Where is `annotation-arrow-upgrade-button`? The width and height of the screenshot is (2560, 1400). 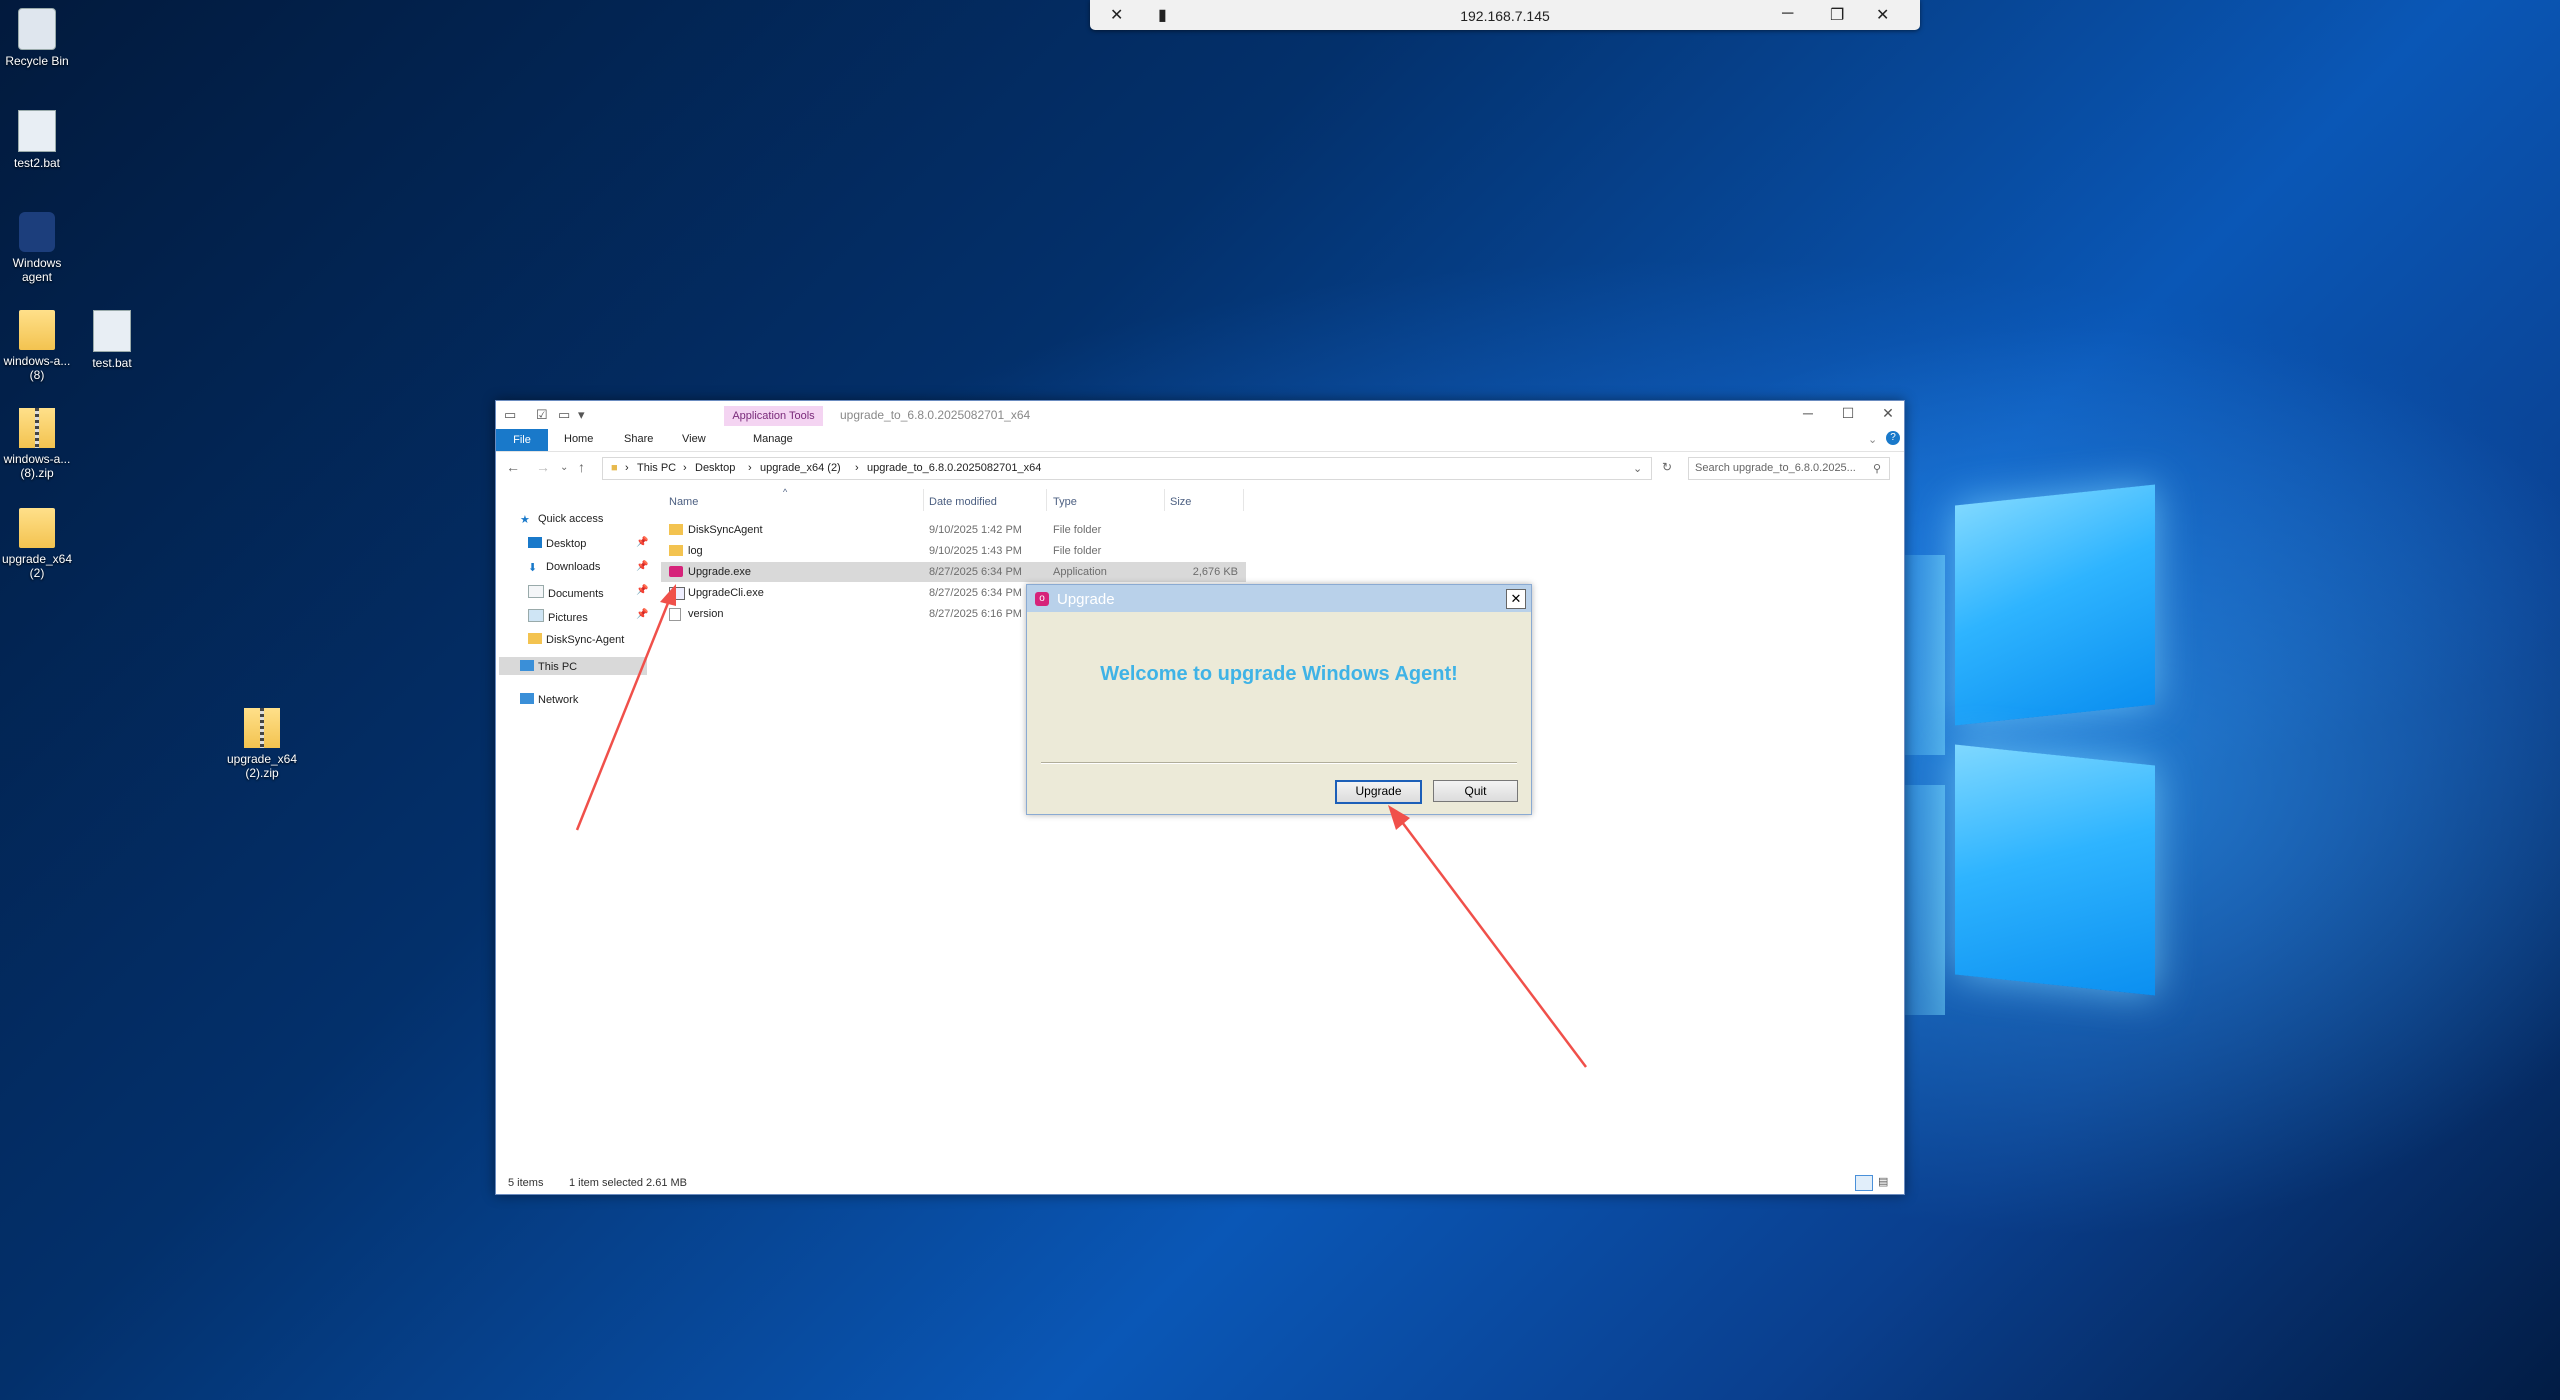
annotation-arrow-upgrade-button is located at coordinates (1494, 944).